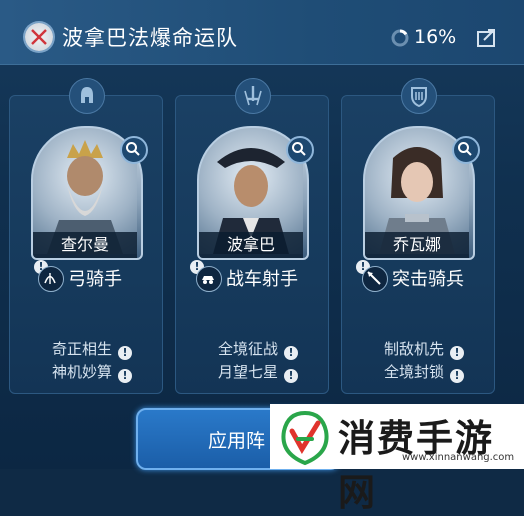  What do you see at coordinates (51, 279) in the screenshot?
I see `bow-icon` at bounding box center [51, 279].